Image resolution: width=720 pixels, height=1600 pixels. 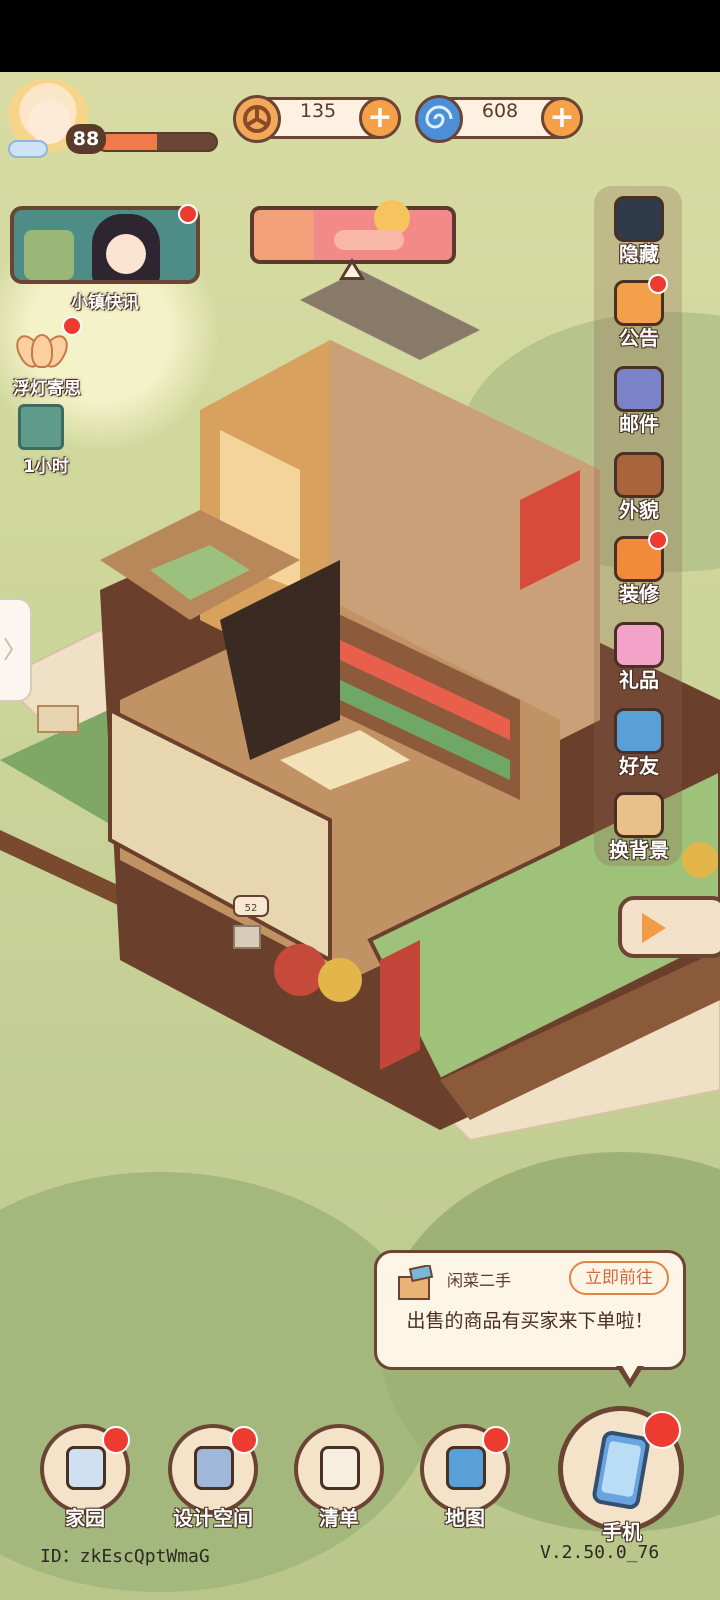 I want to click on menu-label: 邮件, so click(x=639, y=424).